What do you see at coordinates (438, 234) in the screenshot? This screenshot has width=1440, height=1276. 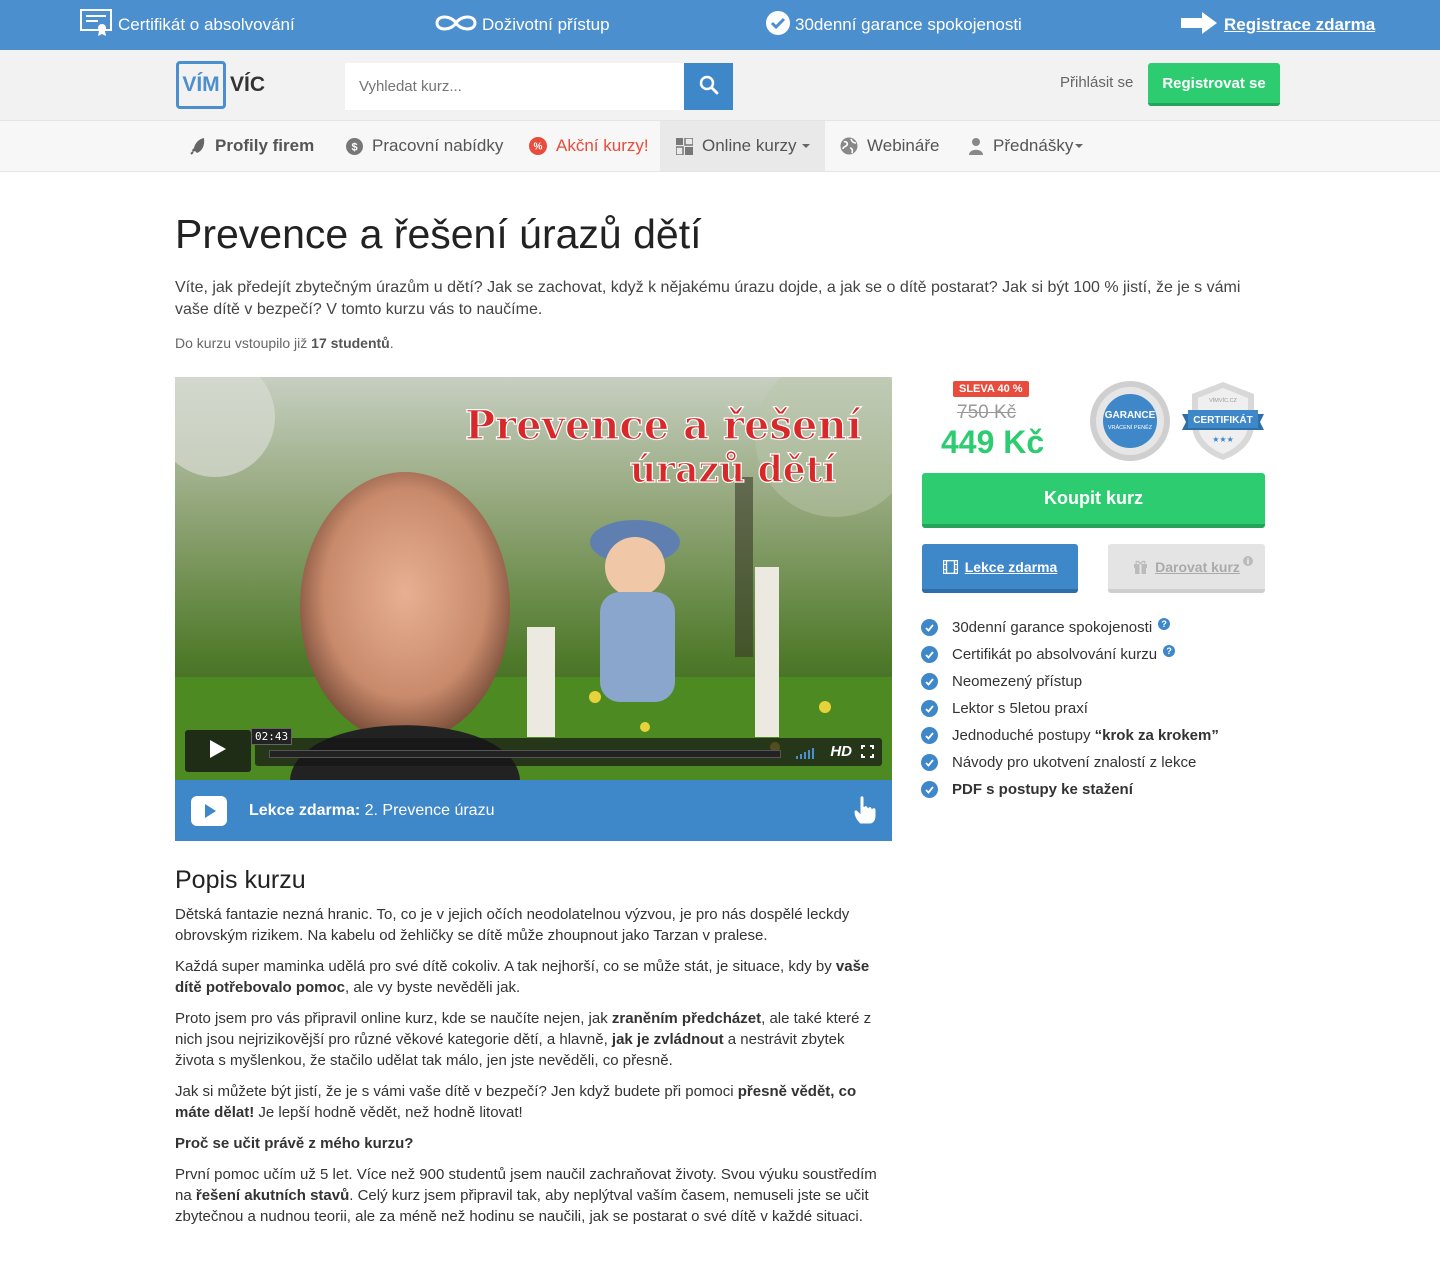 I see `page-title: Prevence a řešení úrazů dětí` at bounding box center [438, 234].